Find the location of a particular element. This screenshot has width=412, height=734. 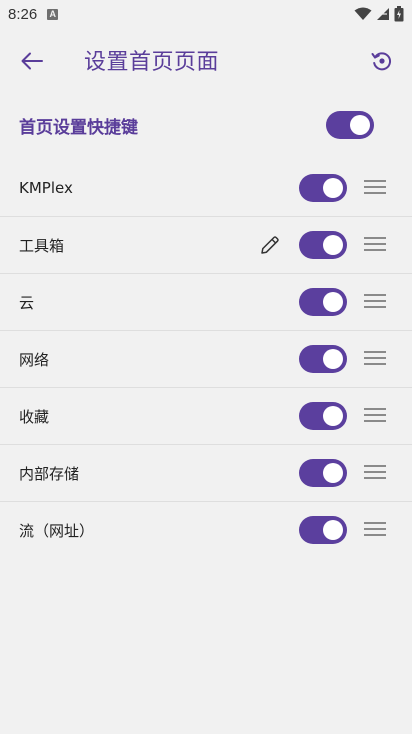

battery-icon is located at coordinates (399, 14).